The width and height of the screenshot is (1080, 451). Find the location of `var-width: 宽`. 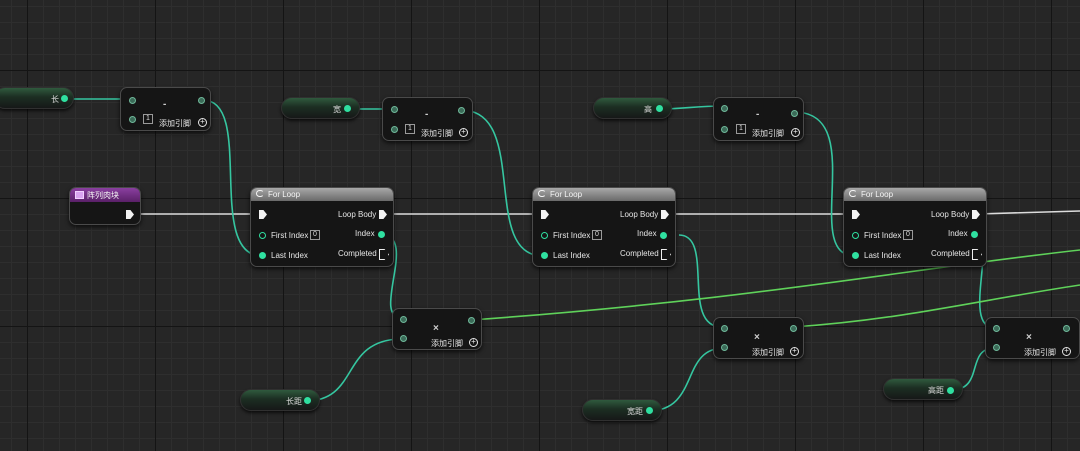

var-width: 宽 is located at coordinates (320, 108).